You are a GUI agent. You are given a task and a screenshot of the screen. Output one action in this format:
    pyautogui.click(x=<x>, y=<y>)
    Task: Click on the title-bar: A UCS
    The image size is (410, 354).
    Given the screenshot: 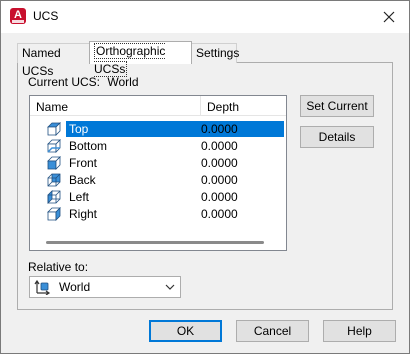 What is the action you would take?
    pyautogui.click(x=205, y=17)
    